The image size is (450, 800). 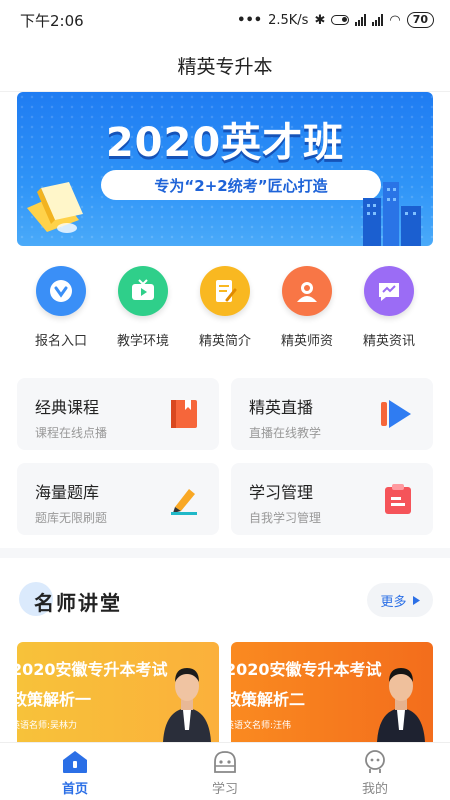 I want to click on quick-entry-label: 精英资讯, so click(x=388, y=341).